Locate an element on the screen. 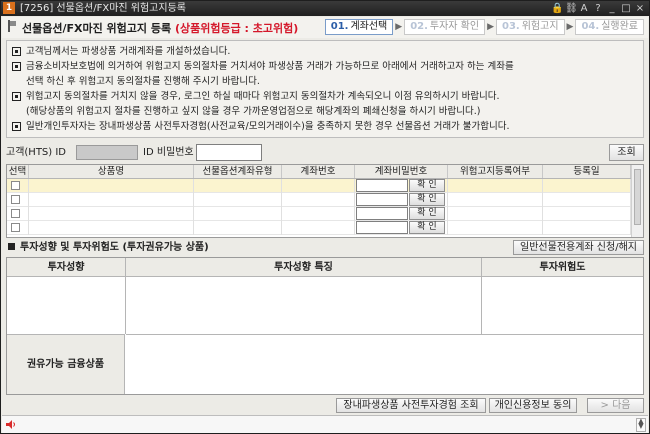  experience-query-button: 장내파생상품 사전투자경험 조회 is located at coordinates (411, 405).